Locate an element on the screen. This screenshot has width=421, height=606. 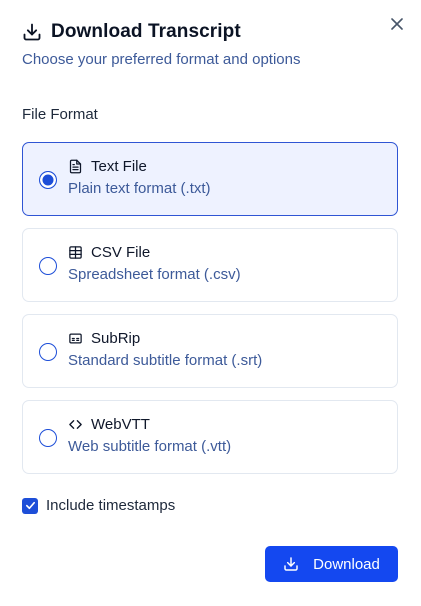
close-button is located at coordinates (397, 24).